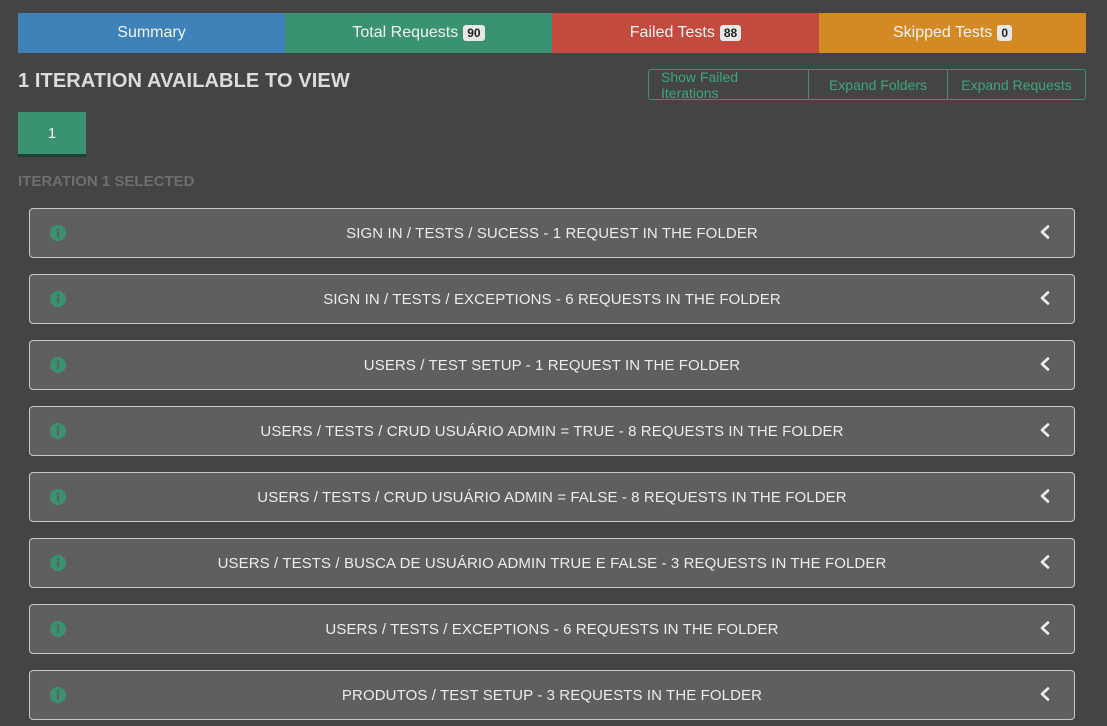  Describe the element at coordinates (1004, 33) in the screenshot. I see `skipped-tests-badge: 0` at that location.